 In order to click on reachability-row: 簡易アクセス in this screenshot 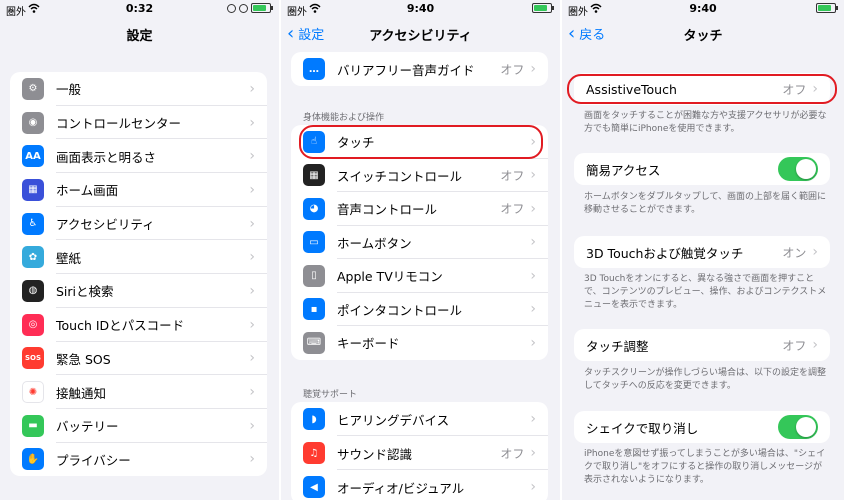, I will do `click(702, 169)`.